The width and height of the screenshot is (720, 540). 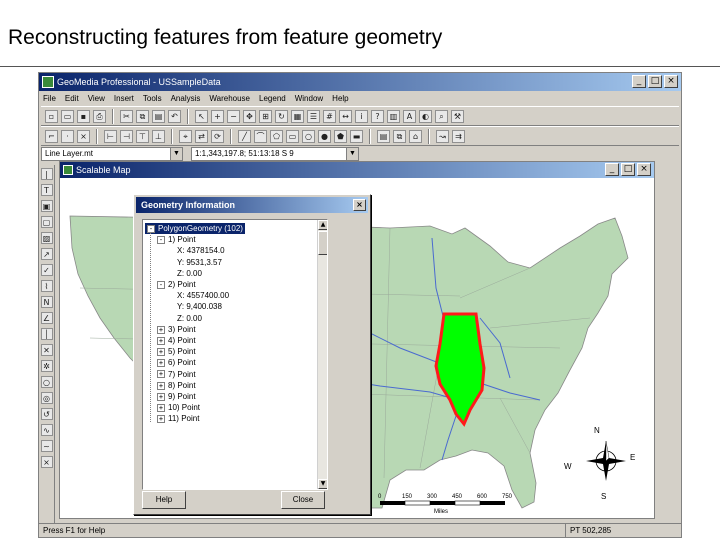 I want to click on bar-icon: ▬, so click(x=356, y=136).